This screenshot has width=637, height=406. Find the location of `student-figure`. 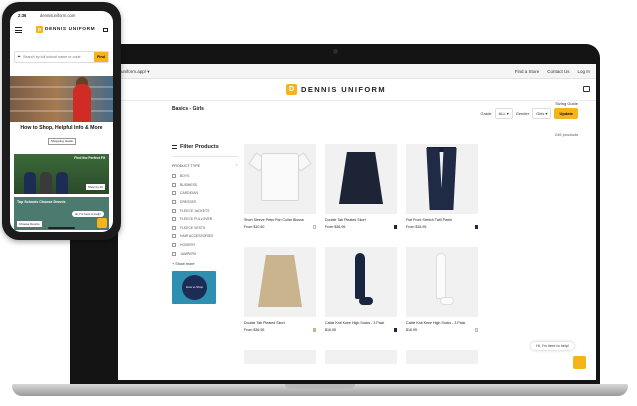

student-figure is located at coordinates (30, 183).